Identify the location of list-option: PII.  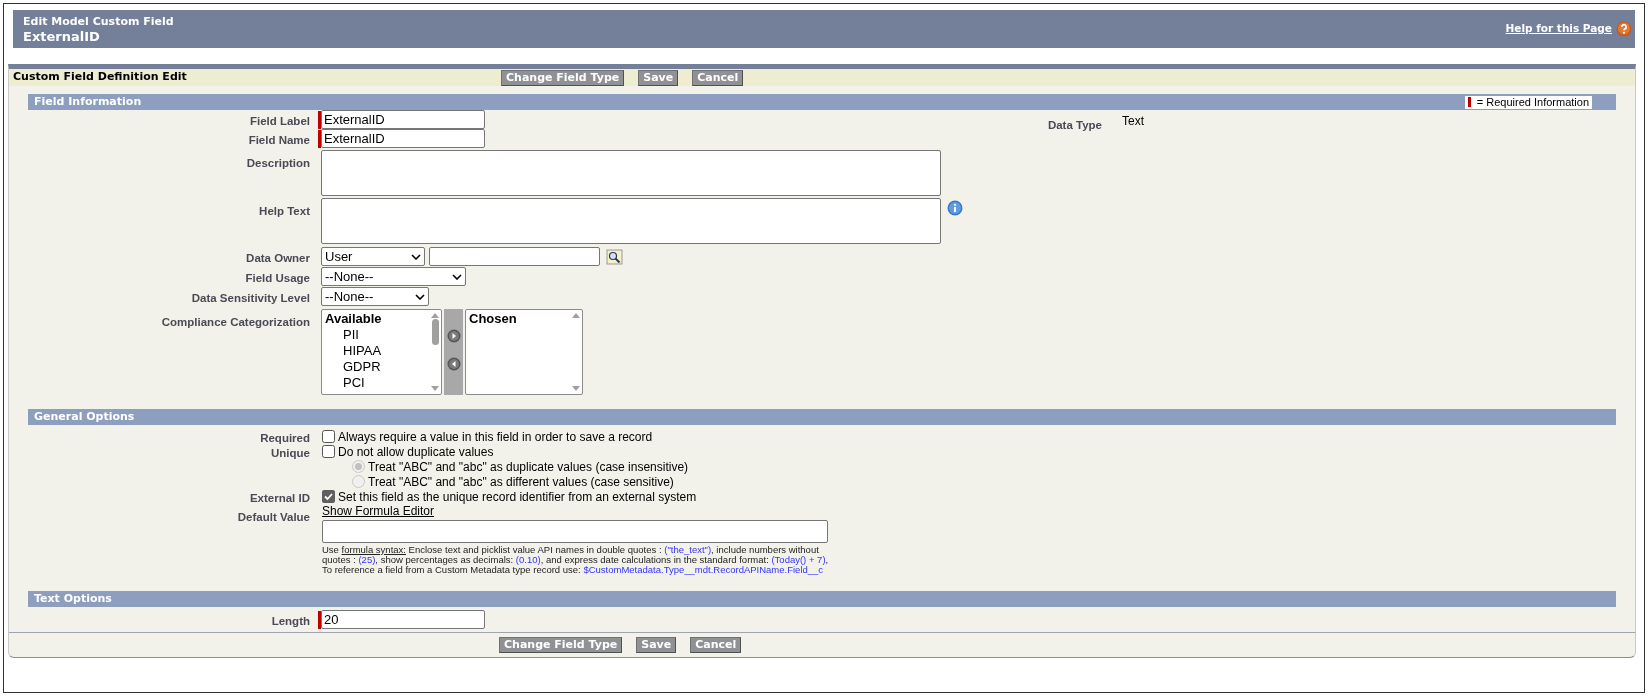
(375, 335).